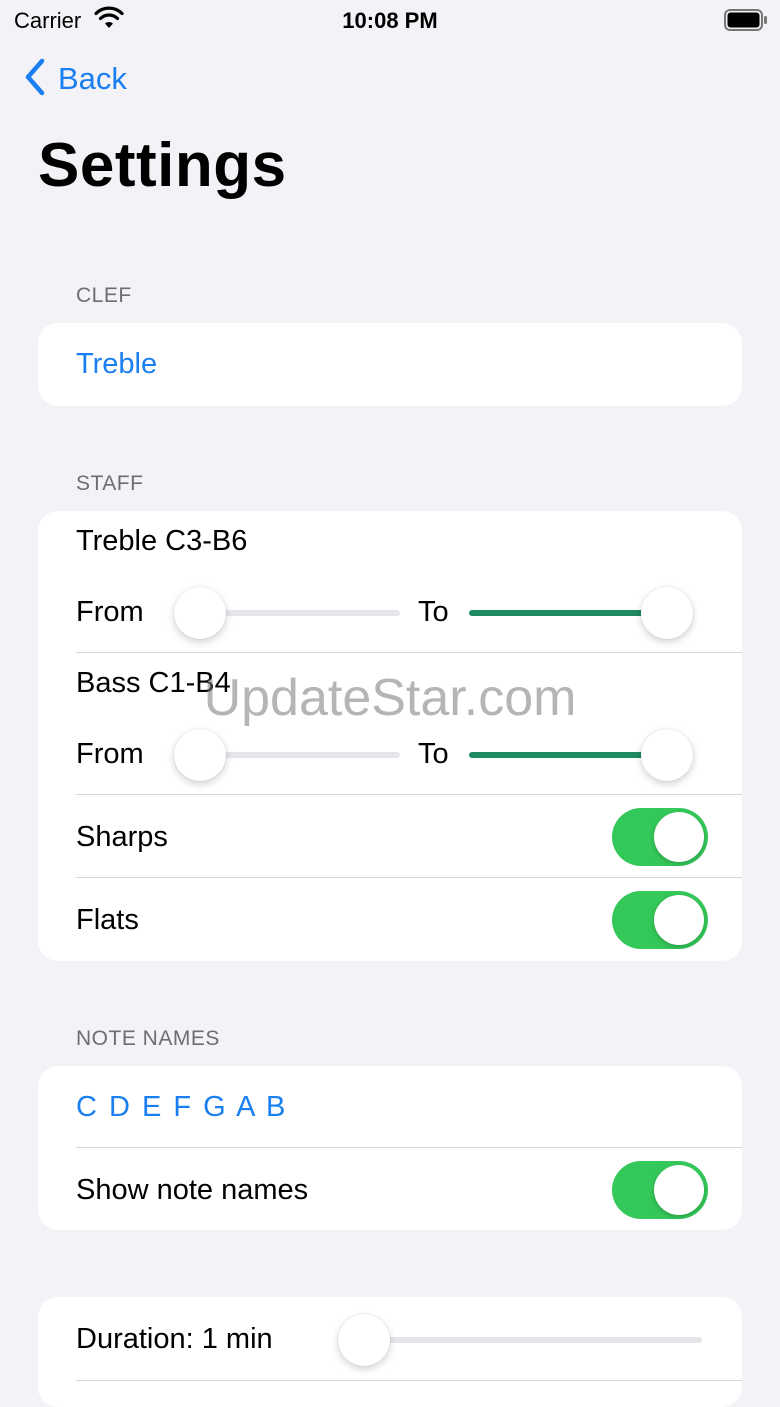 The width and height of the screenshot is (780, 1407). What do you see at coordinates (433, 612) in the screenshot?
I see `treble-to-label: To` at bounding box center [433, 612].